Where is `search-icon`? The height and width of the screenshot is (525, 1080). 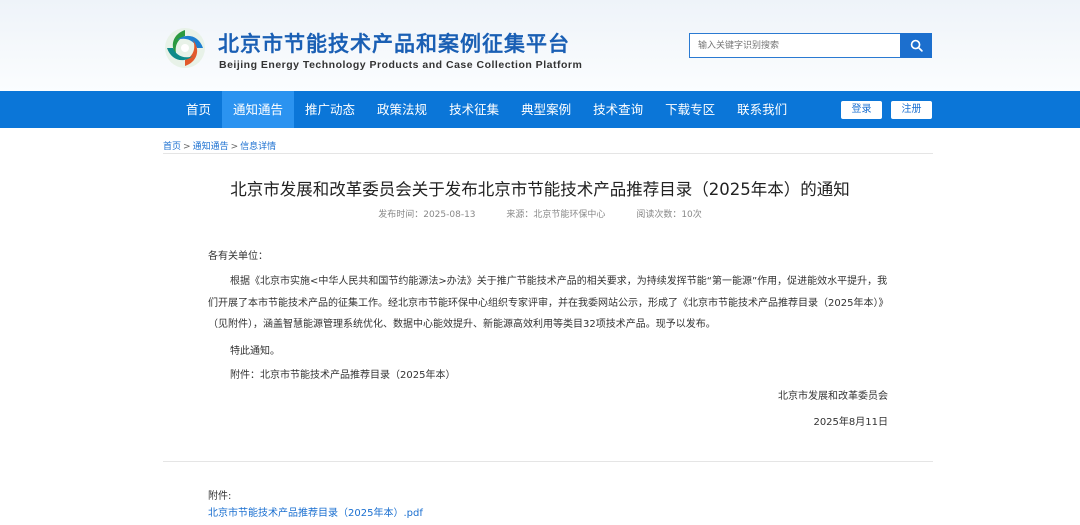
search-icon is located at coordinates (916, 45).